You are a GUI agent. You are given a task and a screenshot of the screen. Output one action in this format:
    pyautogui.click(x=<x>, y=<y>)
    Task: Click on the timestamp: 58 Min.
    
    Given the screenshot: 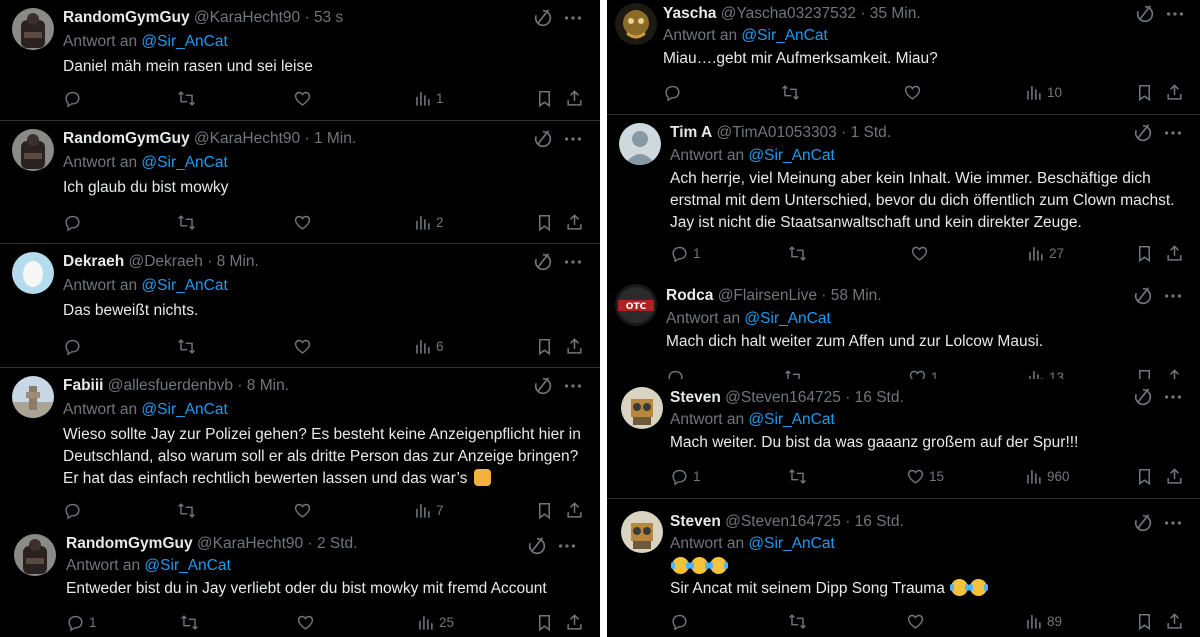 What is the action you would take?
    pyautogui.click(x=856, y=295)
    